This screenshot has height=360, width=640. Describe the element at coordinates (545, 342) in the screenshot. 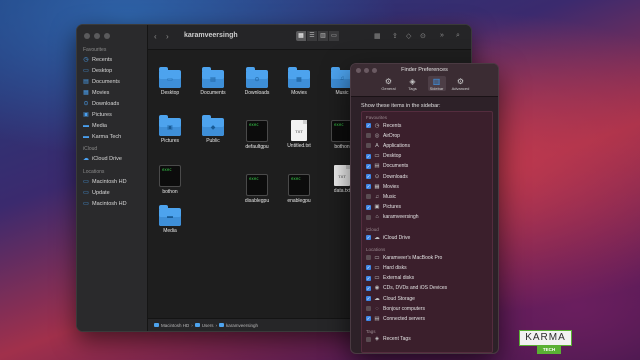

I see `karma-tech-logo: KARMA TECH` at that location.